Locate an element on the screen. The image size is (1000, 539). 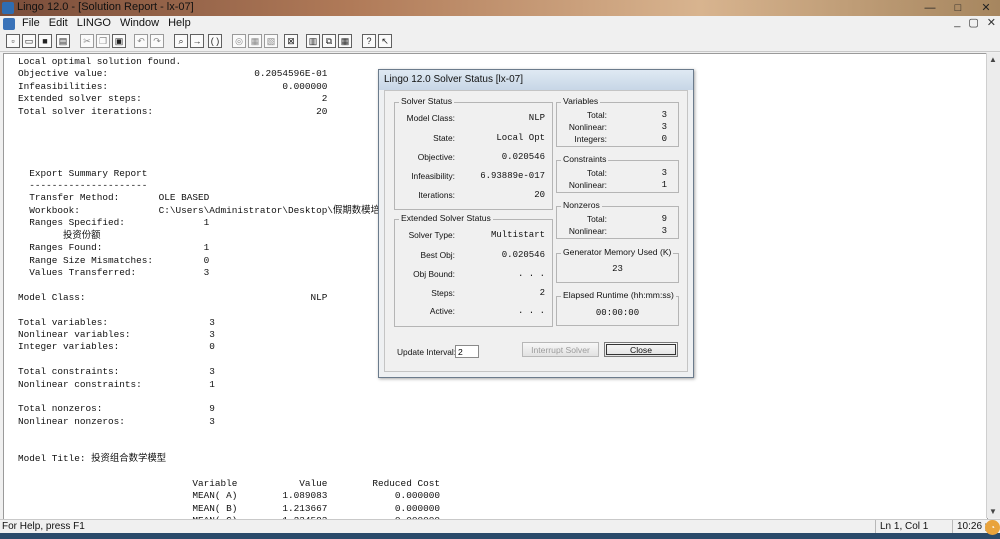
menu-help: Help is located at coordinates (179, 23).